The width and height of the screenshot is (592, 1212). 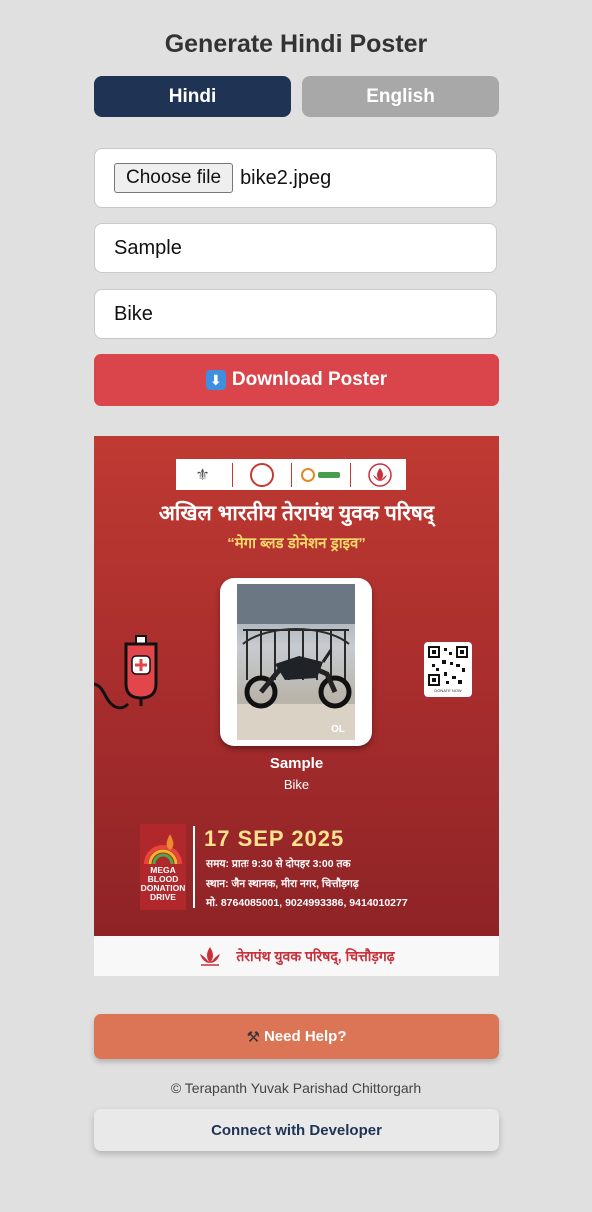 What do you see at coordinates (192, 96) in the screenshot?
I see `tab-hindi: Hindi` at bounding box center [192, 96].